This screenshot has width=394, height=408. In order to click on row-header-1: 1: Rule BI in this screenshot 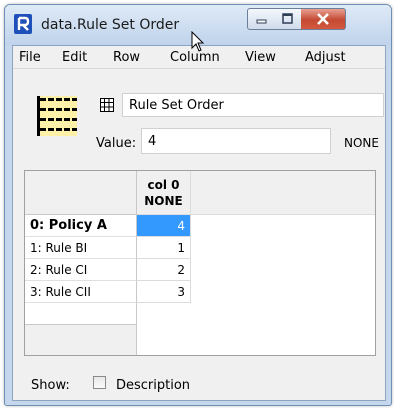, I will do `click(81, 248)`.